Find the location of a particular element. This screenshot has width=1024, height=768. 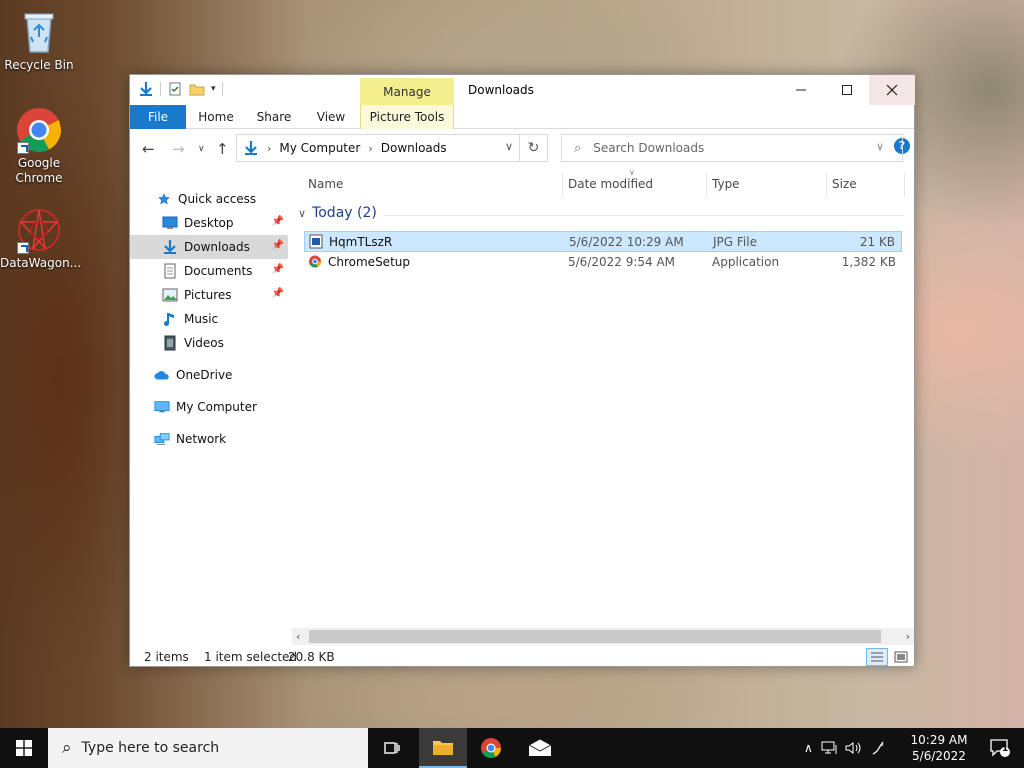

large-icons-view-button is located at coordinates (901, 657).